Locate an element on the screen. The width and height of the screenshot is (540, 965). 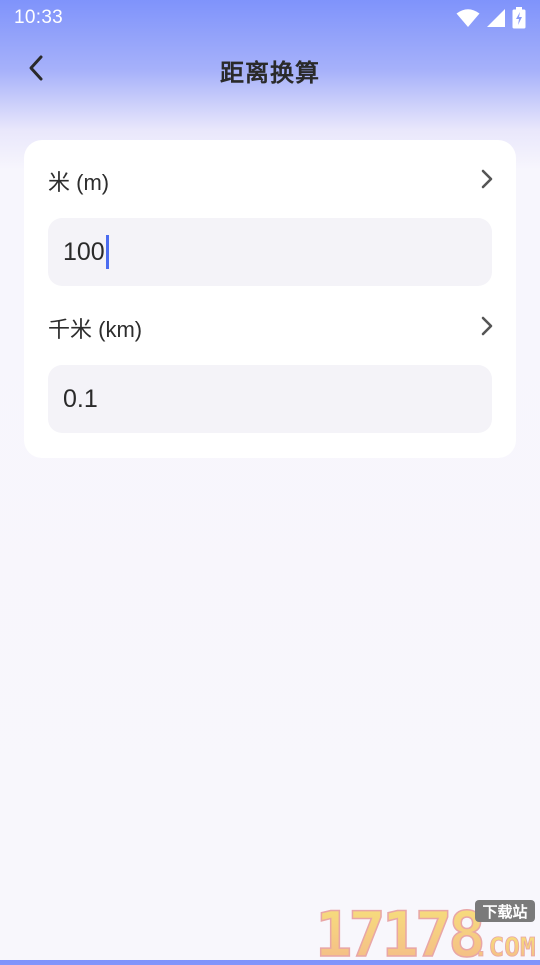
unit-selector-meter: 米 (m) is located at coordinates (271, 181).